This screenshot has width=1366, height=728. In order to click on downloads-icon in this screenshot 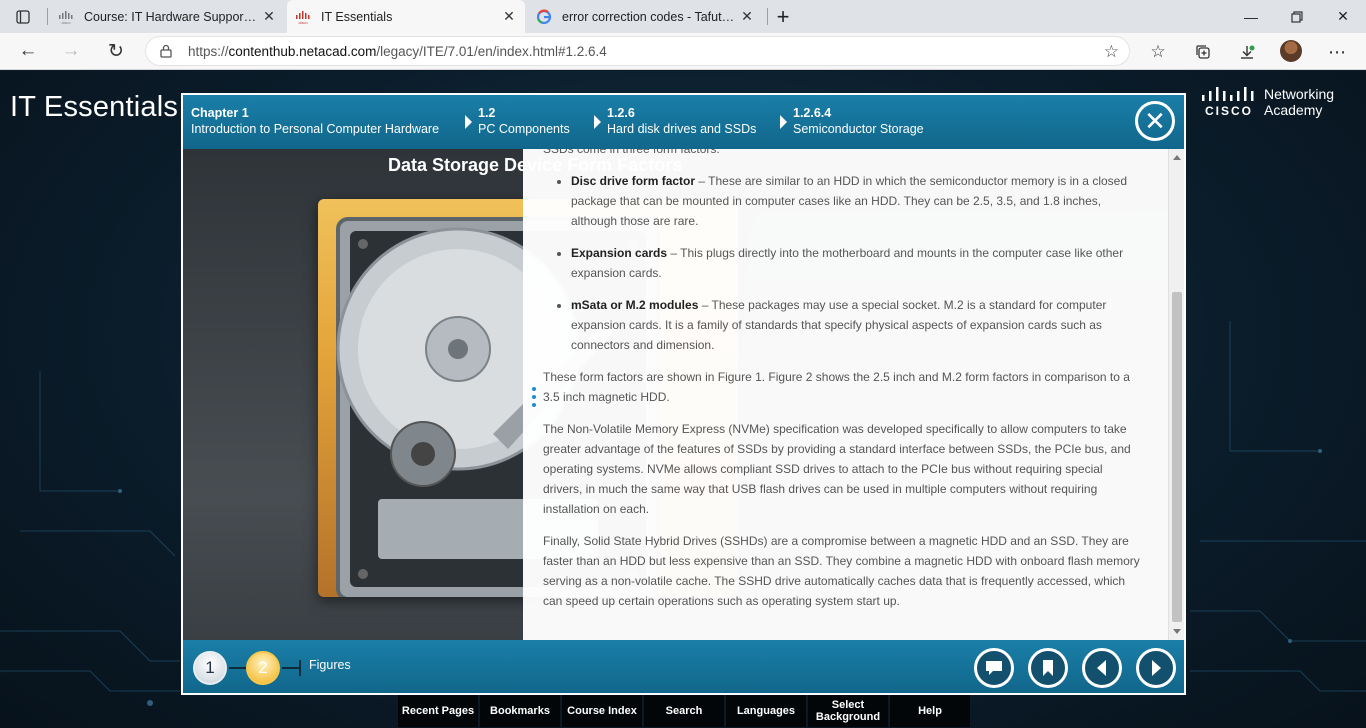, I will do `click(1247, 52)`.